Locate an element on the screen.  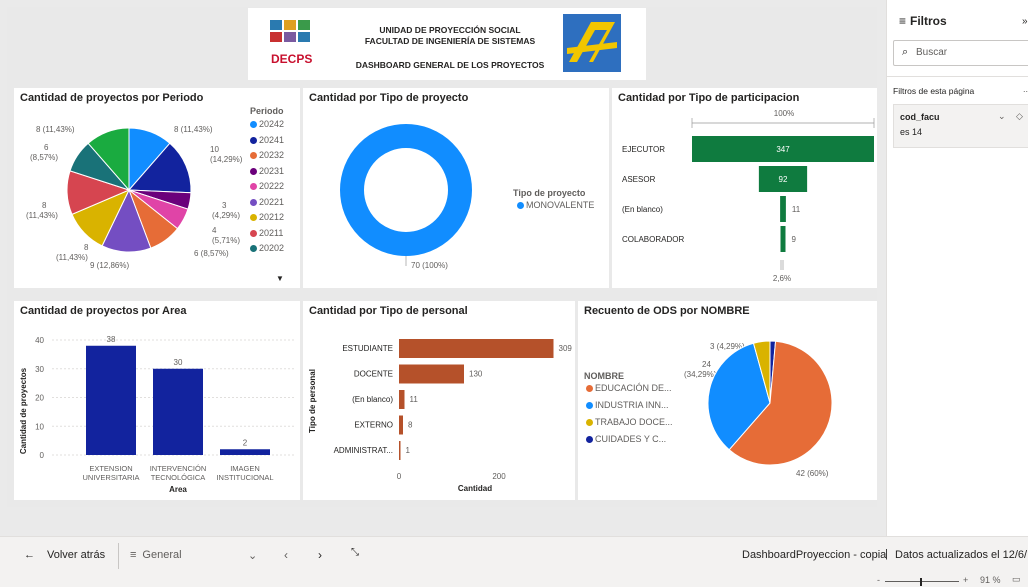
legend-item: 20212 is located at coordinates (267, 217).